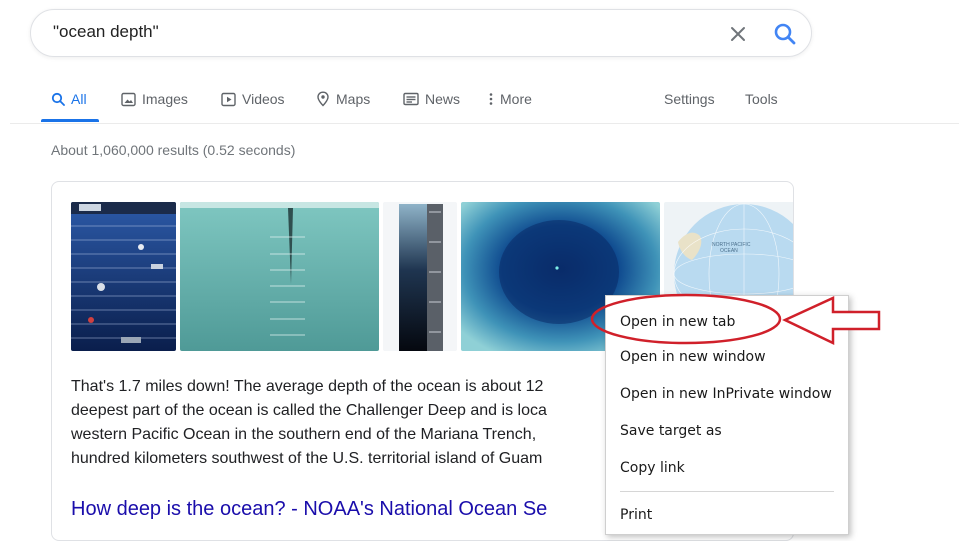 Image resolution: width=959 pixels, height=541 pixels. Describe the element at coordinates (761, 99) in the screenshot. I see `tools-link: Tools` at that location.